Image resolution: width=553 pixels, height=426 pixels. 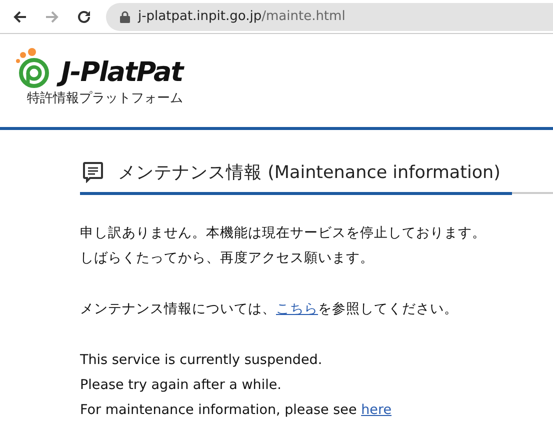 I want to click on link: here, so click(x=376, y=410).